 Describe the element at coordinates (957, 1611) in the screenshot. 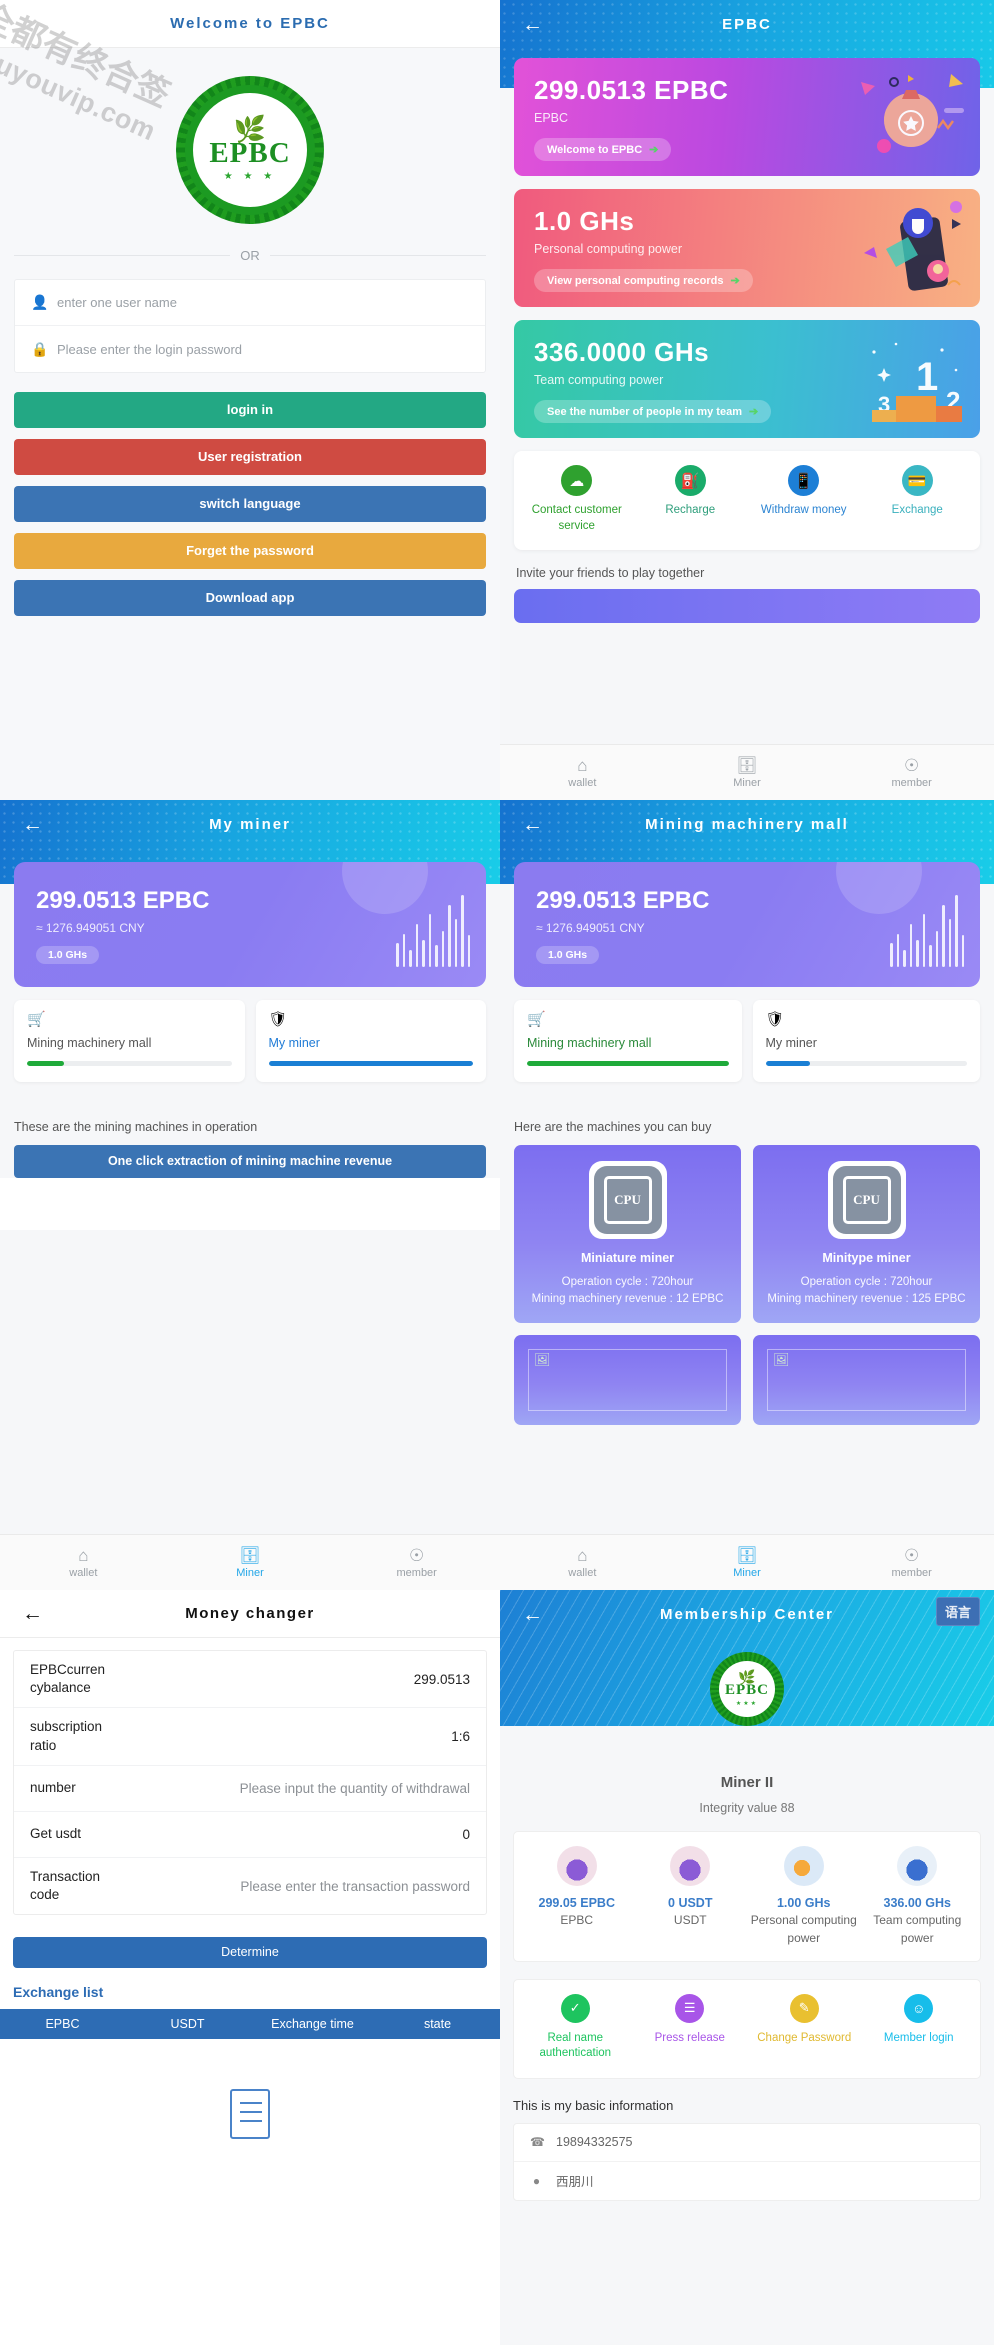

I see `language-button: 语言` at that location.